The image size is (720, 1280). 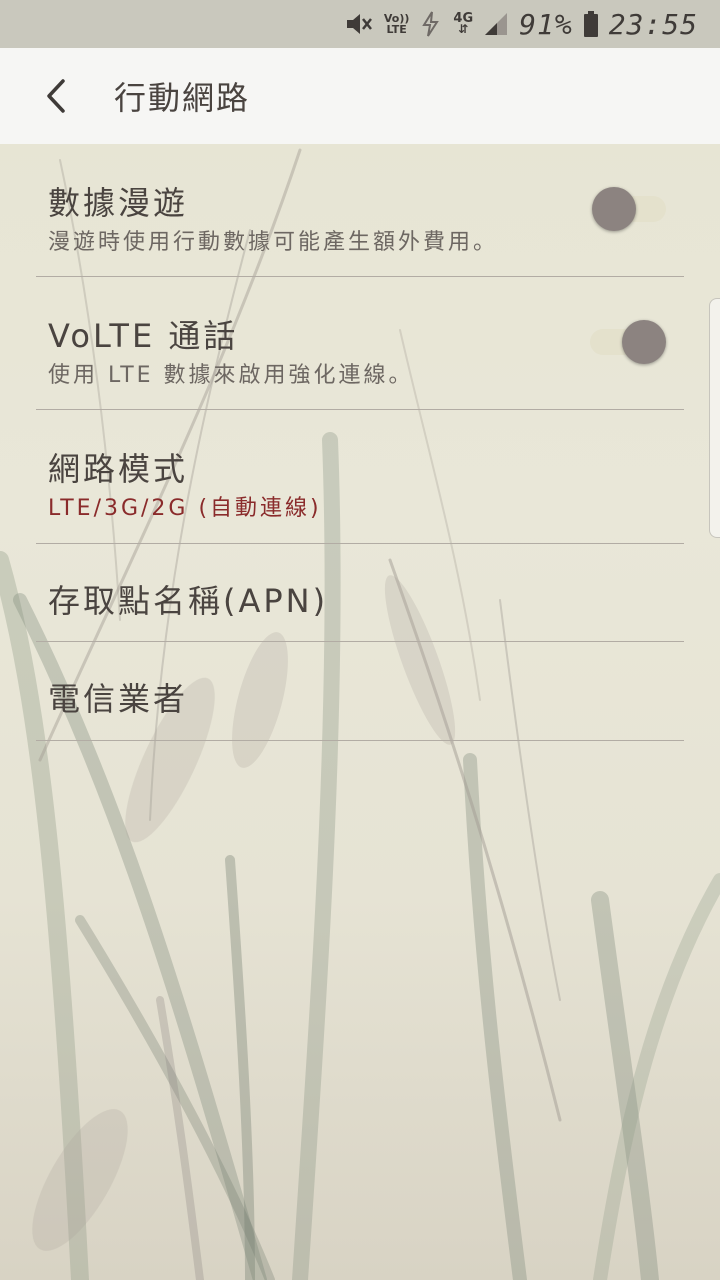 I want to click on roaming-title: 數據漫遊, so click(x=118, y=203).